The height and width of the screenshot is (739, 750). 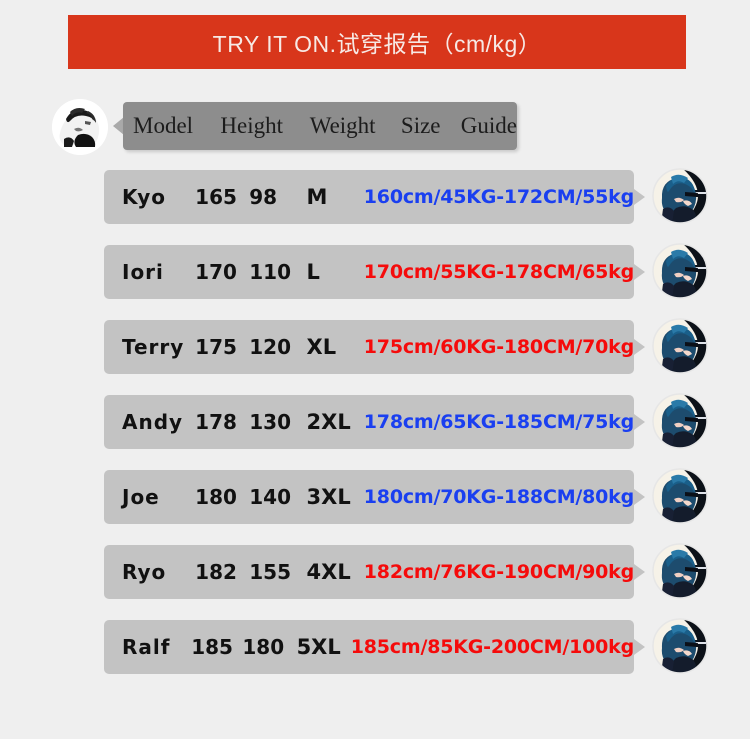 I want to click on cell-model: Iori, so click(x=143, y=272).